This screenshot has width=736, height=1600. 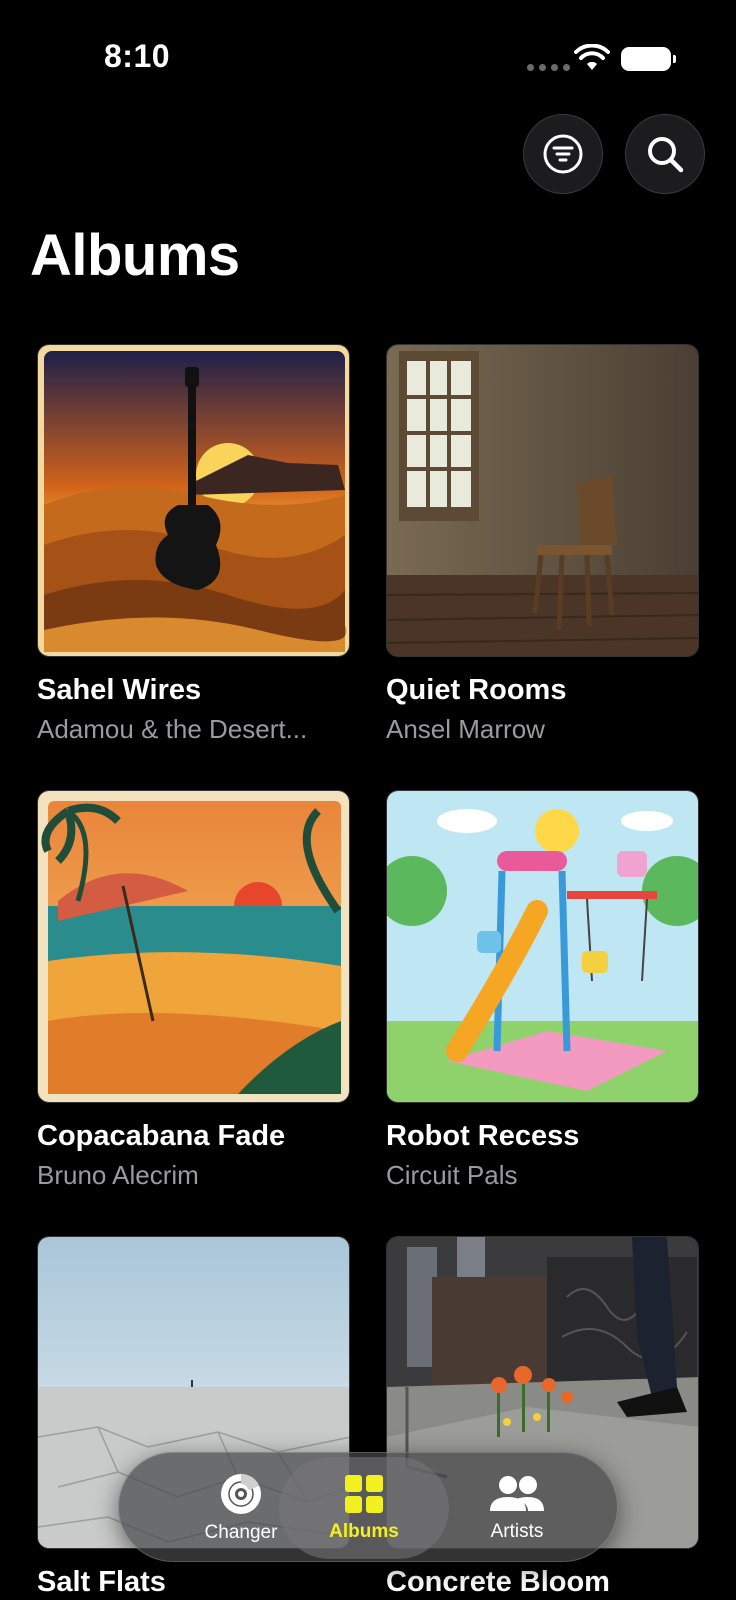 What do you see at coordinates (548, 67) in the screenshot?
I see `cellular-signal-icon` at bounding box center [548, 67].